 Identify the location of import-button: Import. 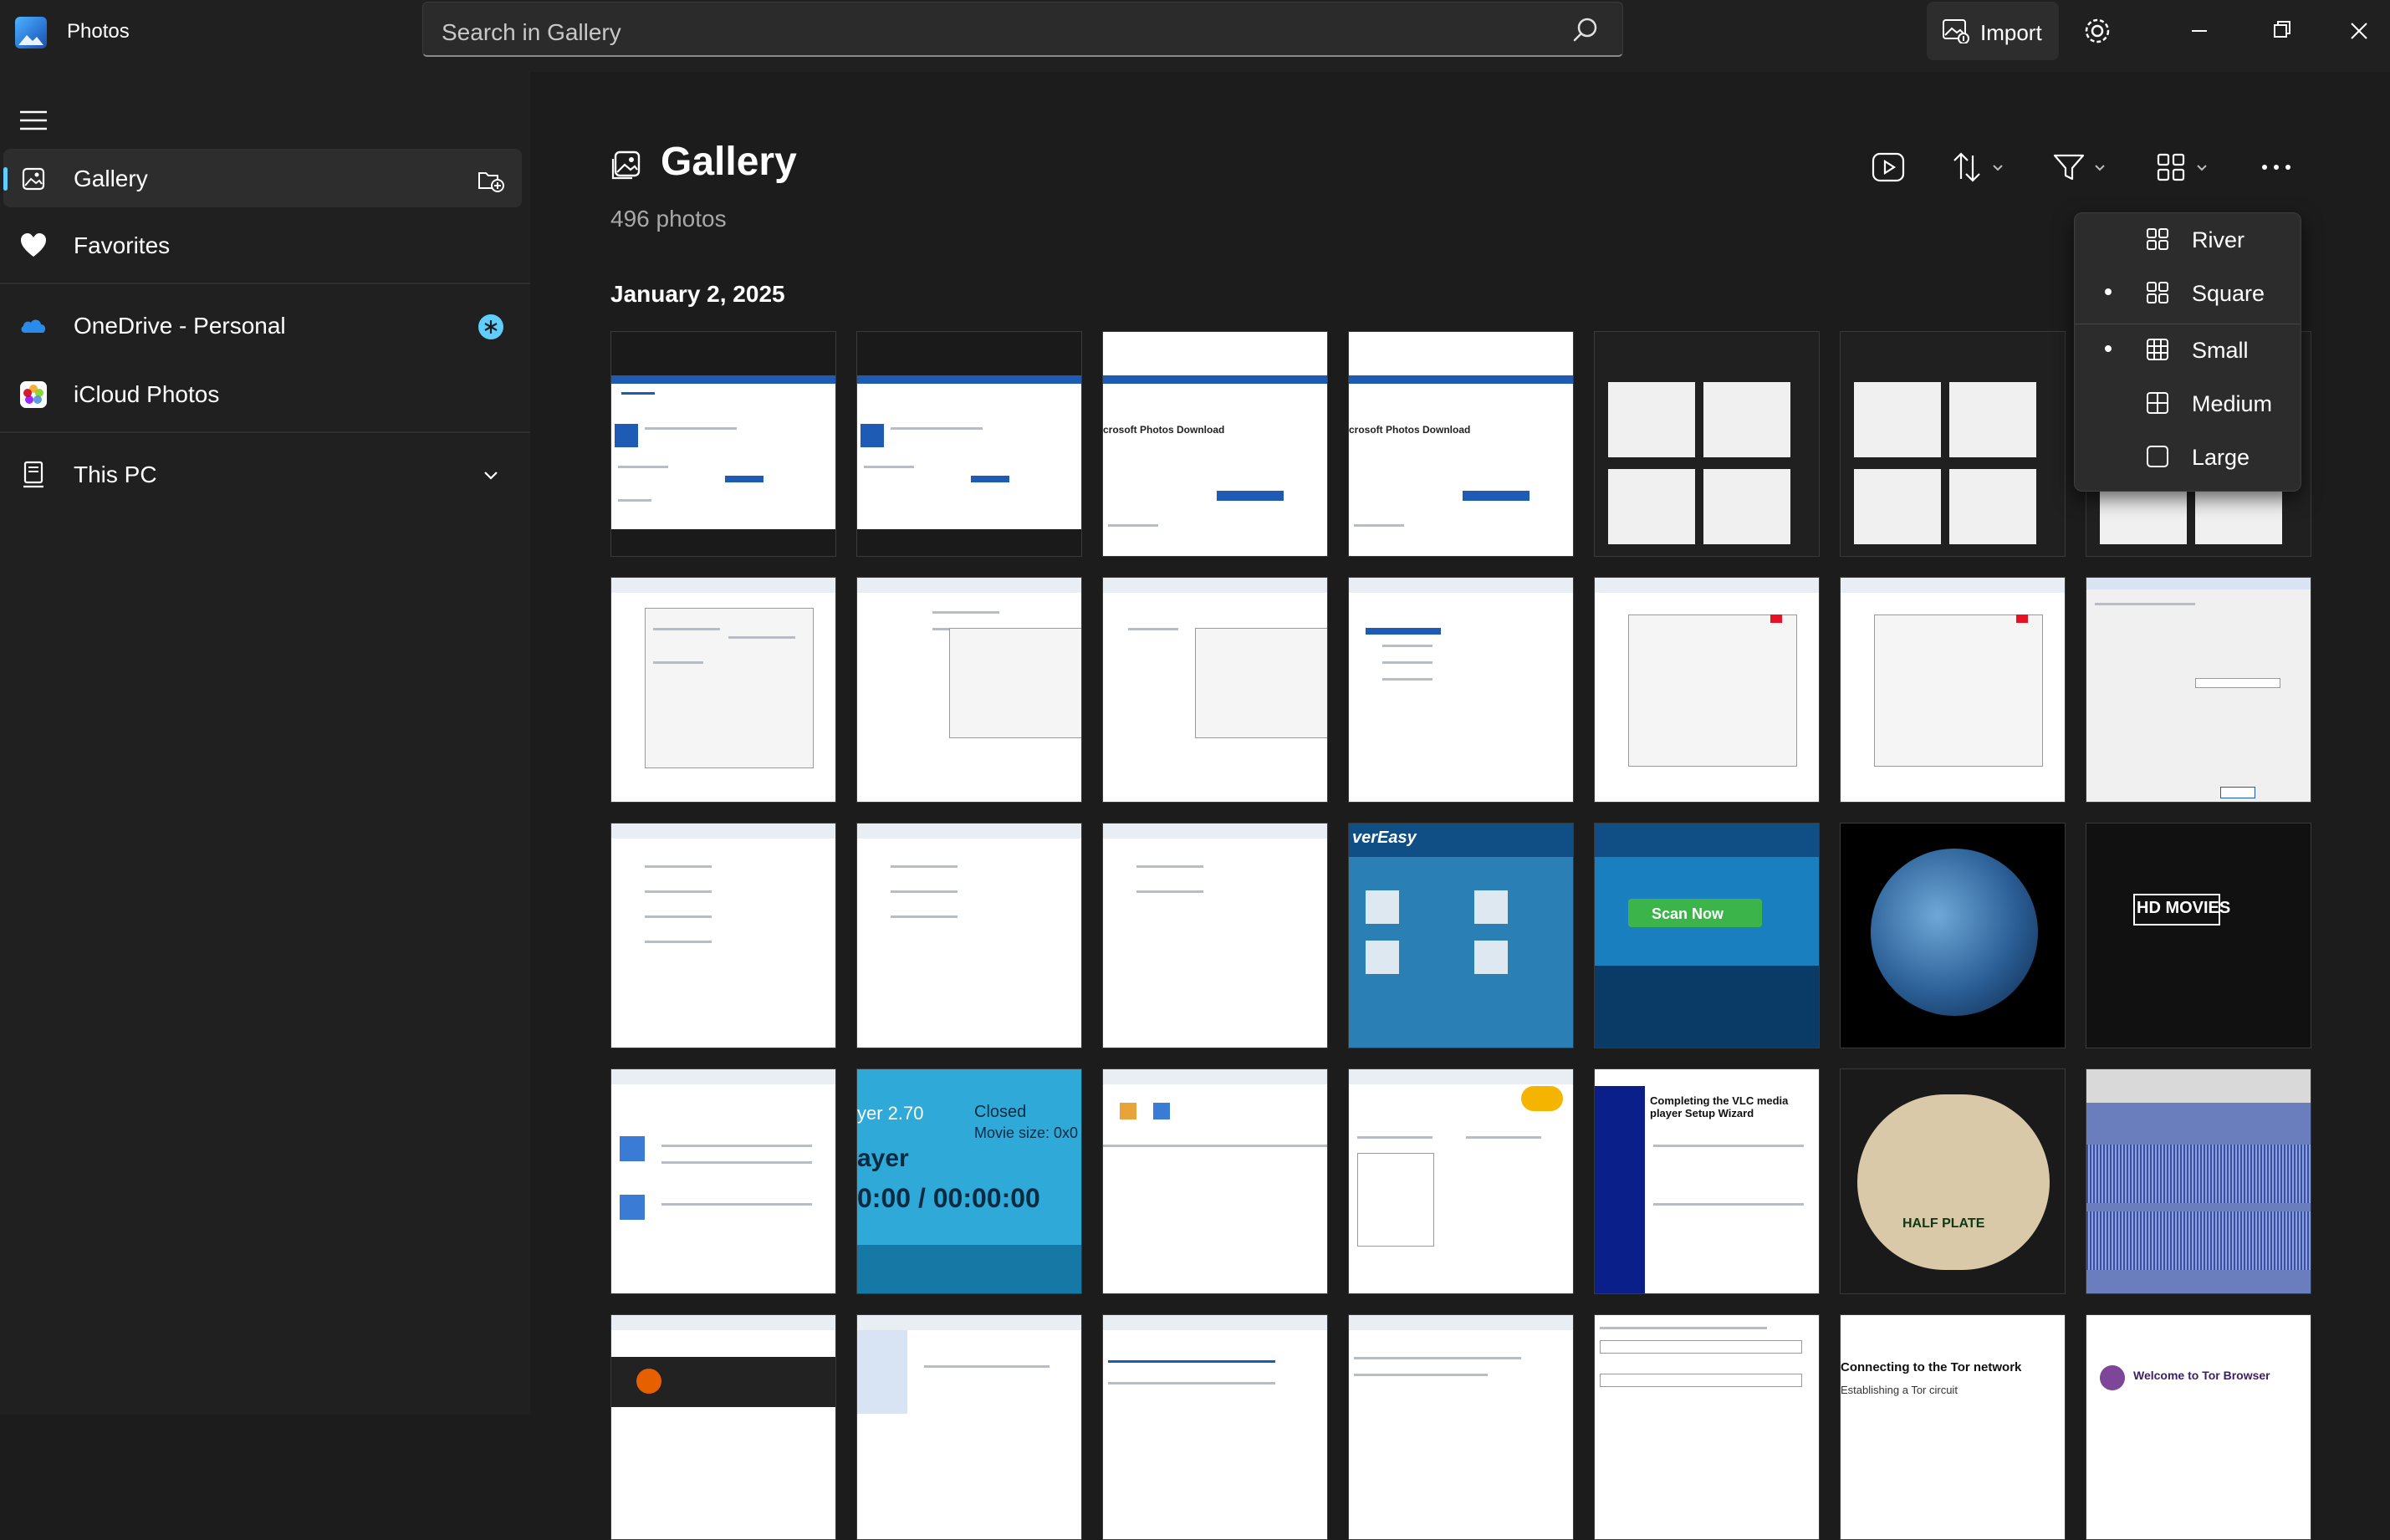
(1993, 31).